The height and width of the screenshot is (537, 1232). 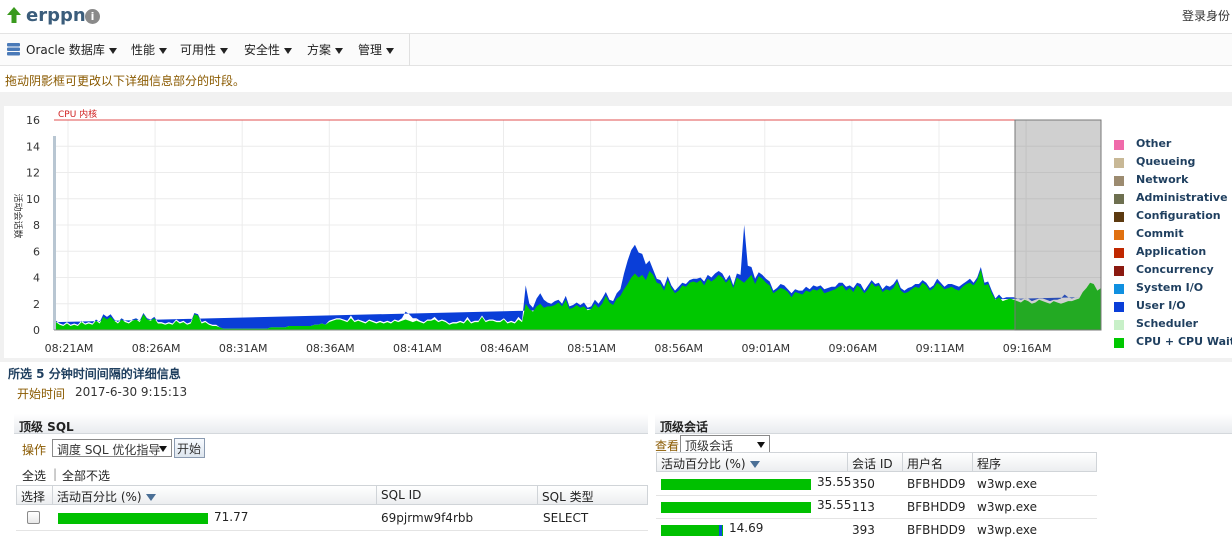 What do you see at coordinates (684, 427) in the screenshot?
I see `top-sessions-title: 顶级会话` at bounding box center [684, 427].